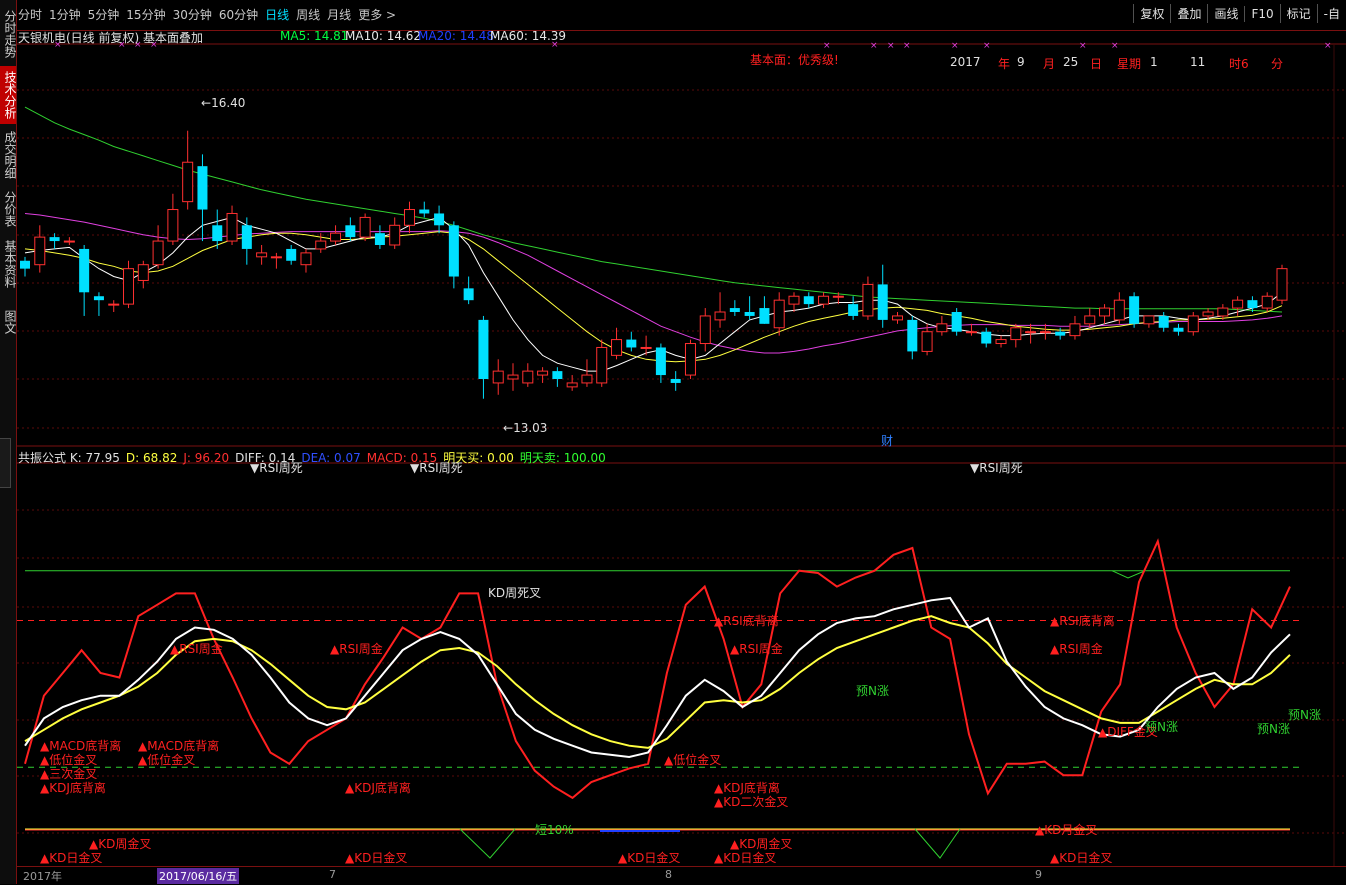 Image resolution: width=1346 pixels, height=885 pixels. I want to click on signal-label: ▲RSI底背离, so click(1082, 621).